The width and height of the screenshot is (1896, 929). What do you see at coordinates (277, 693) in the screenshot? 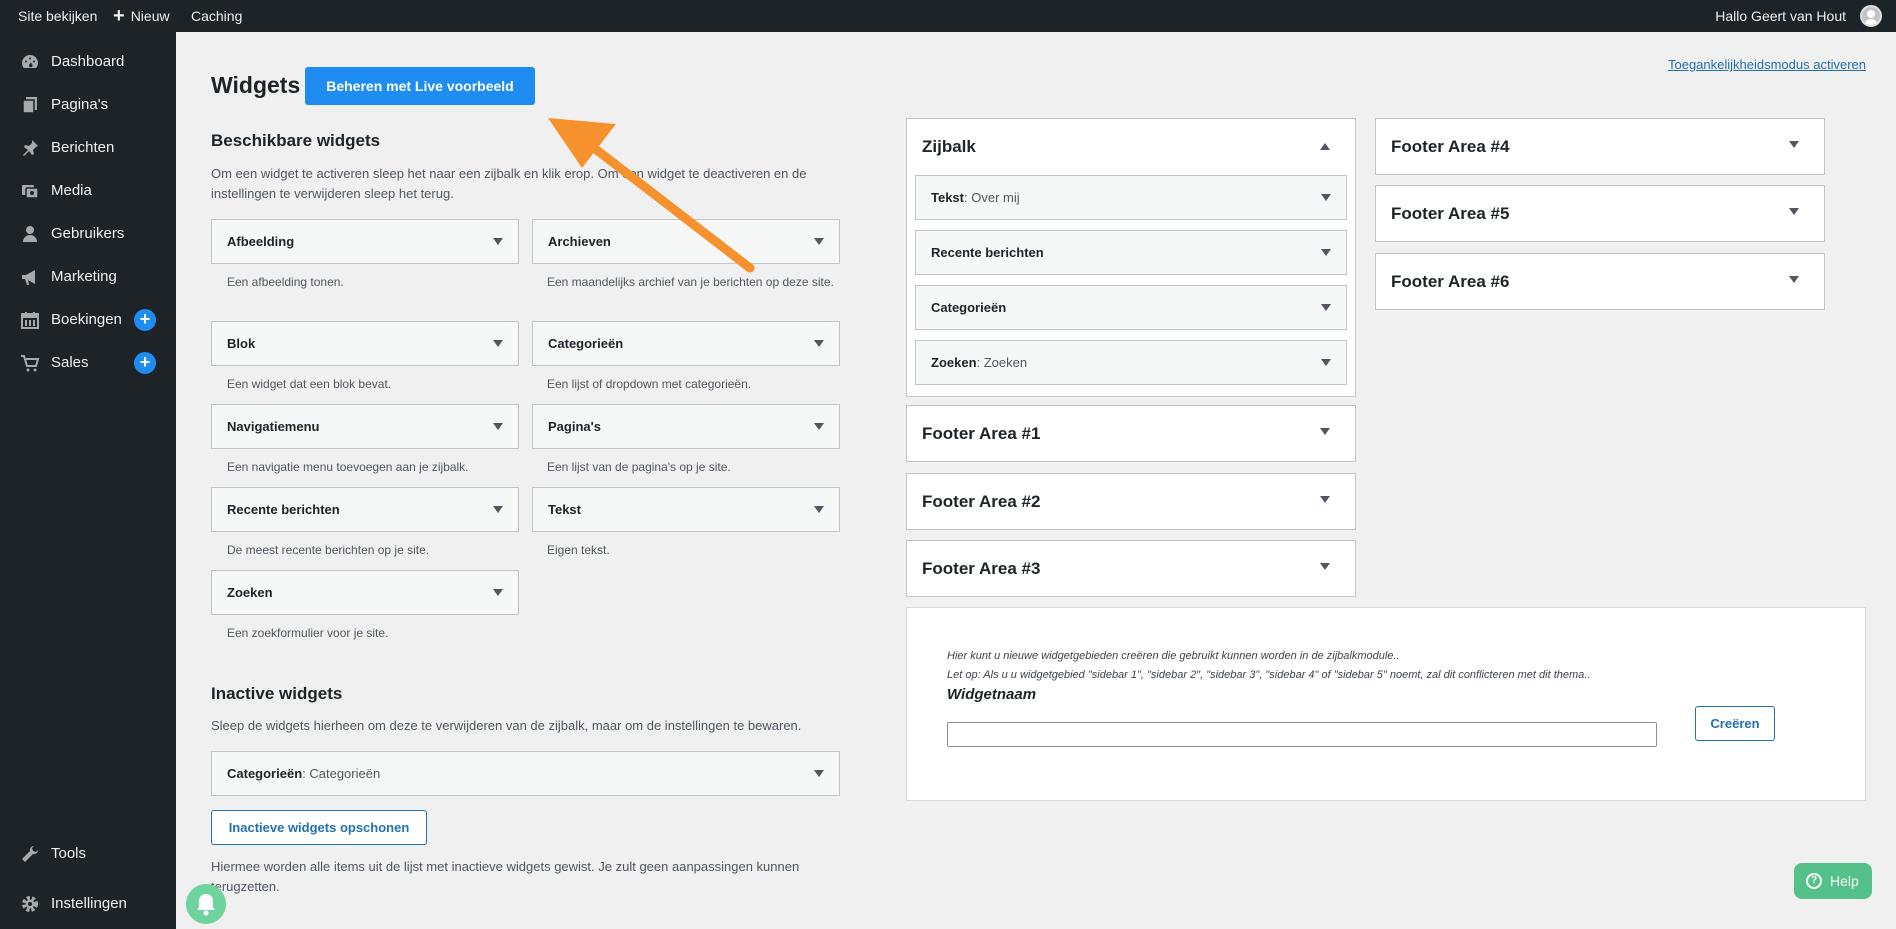
I see `inactive-widgets-title: Inactive widgets` at bounding box center [277, 693].